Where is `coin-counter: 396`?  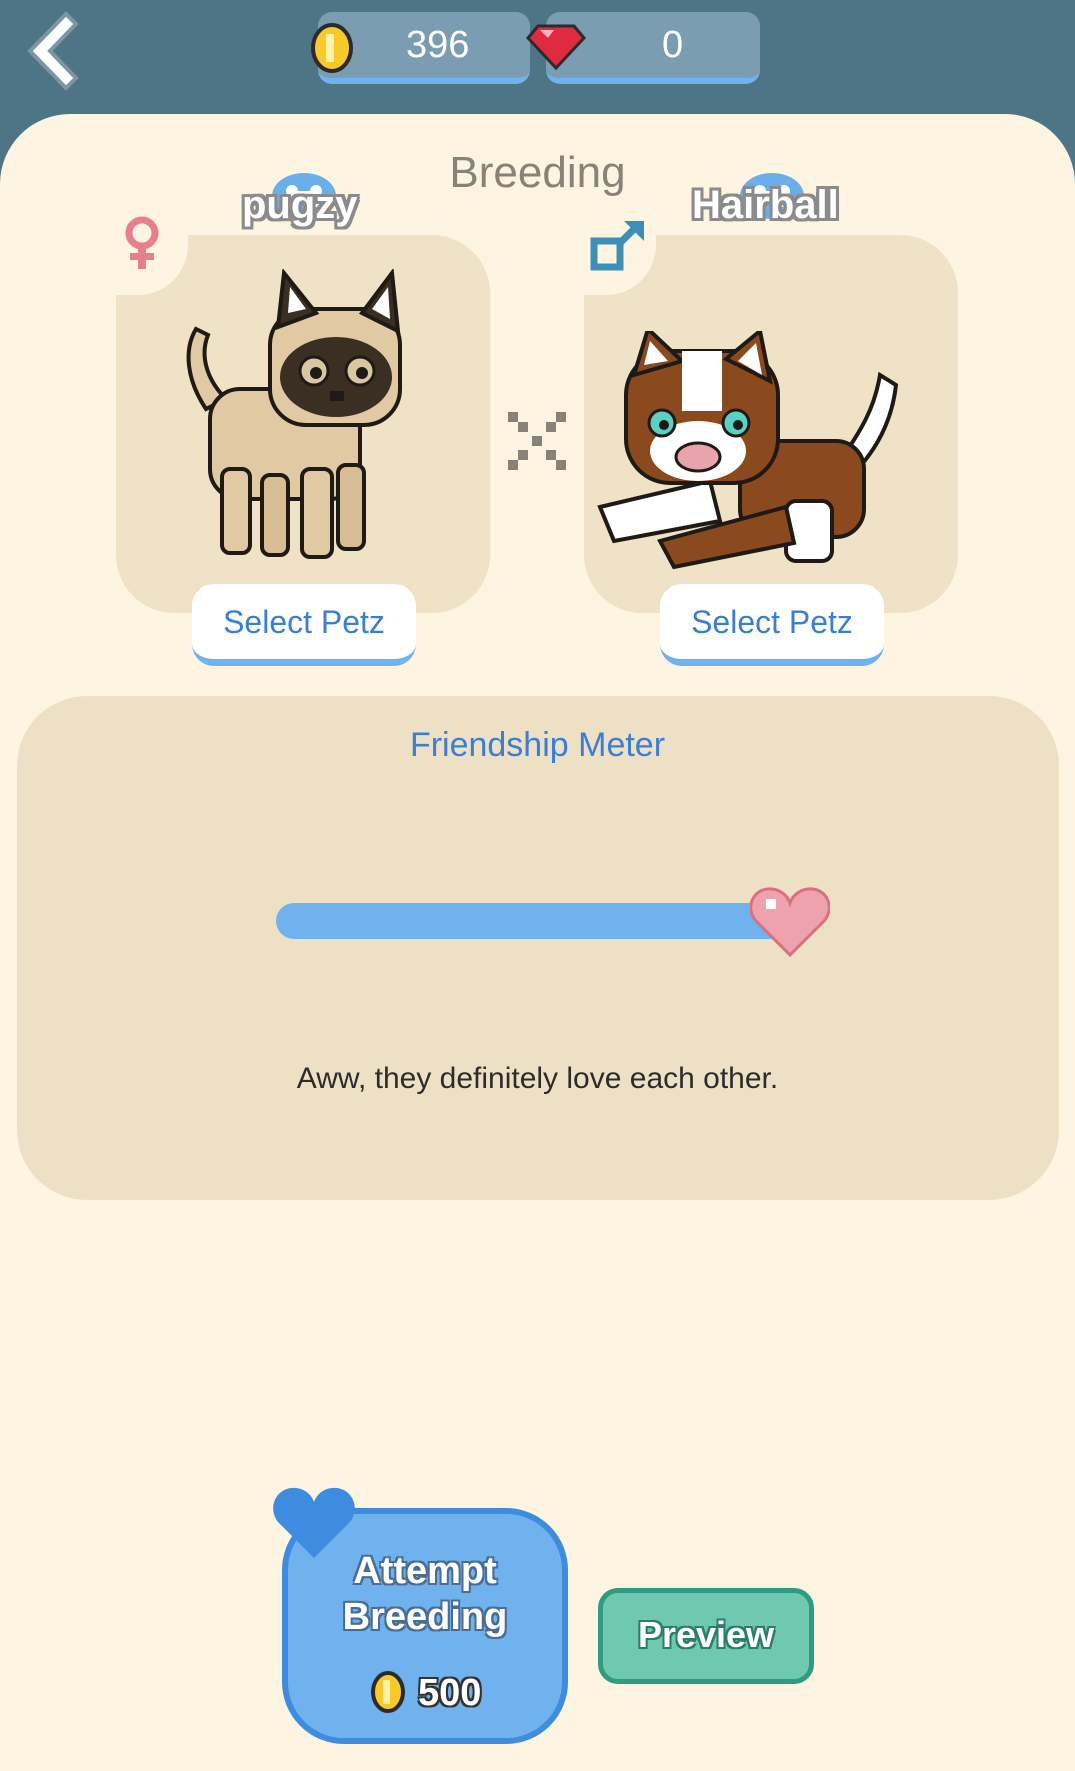
coin-counter: 396 is located at coordinates (420, 48).